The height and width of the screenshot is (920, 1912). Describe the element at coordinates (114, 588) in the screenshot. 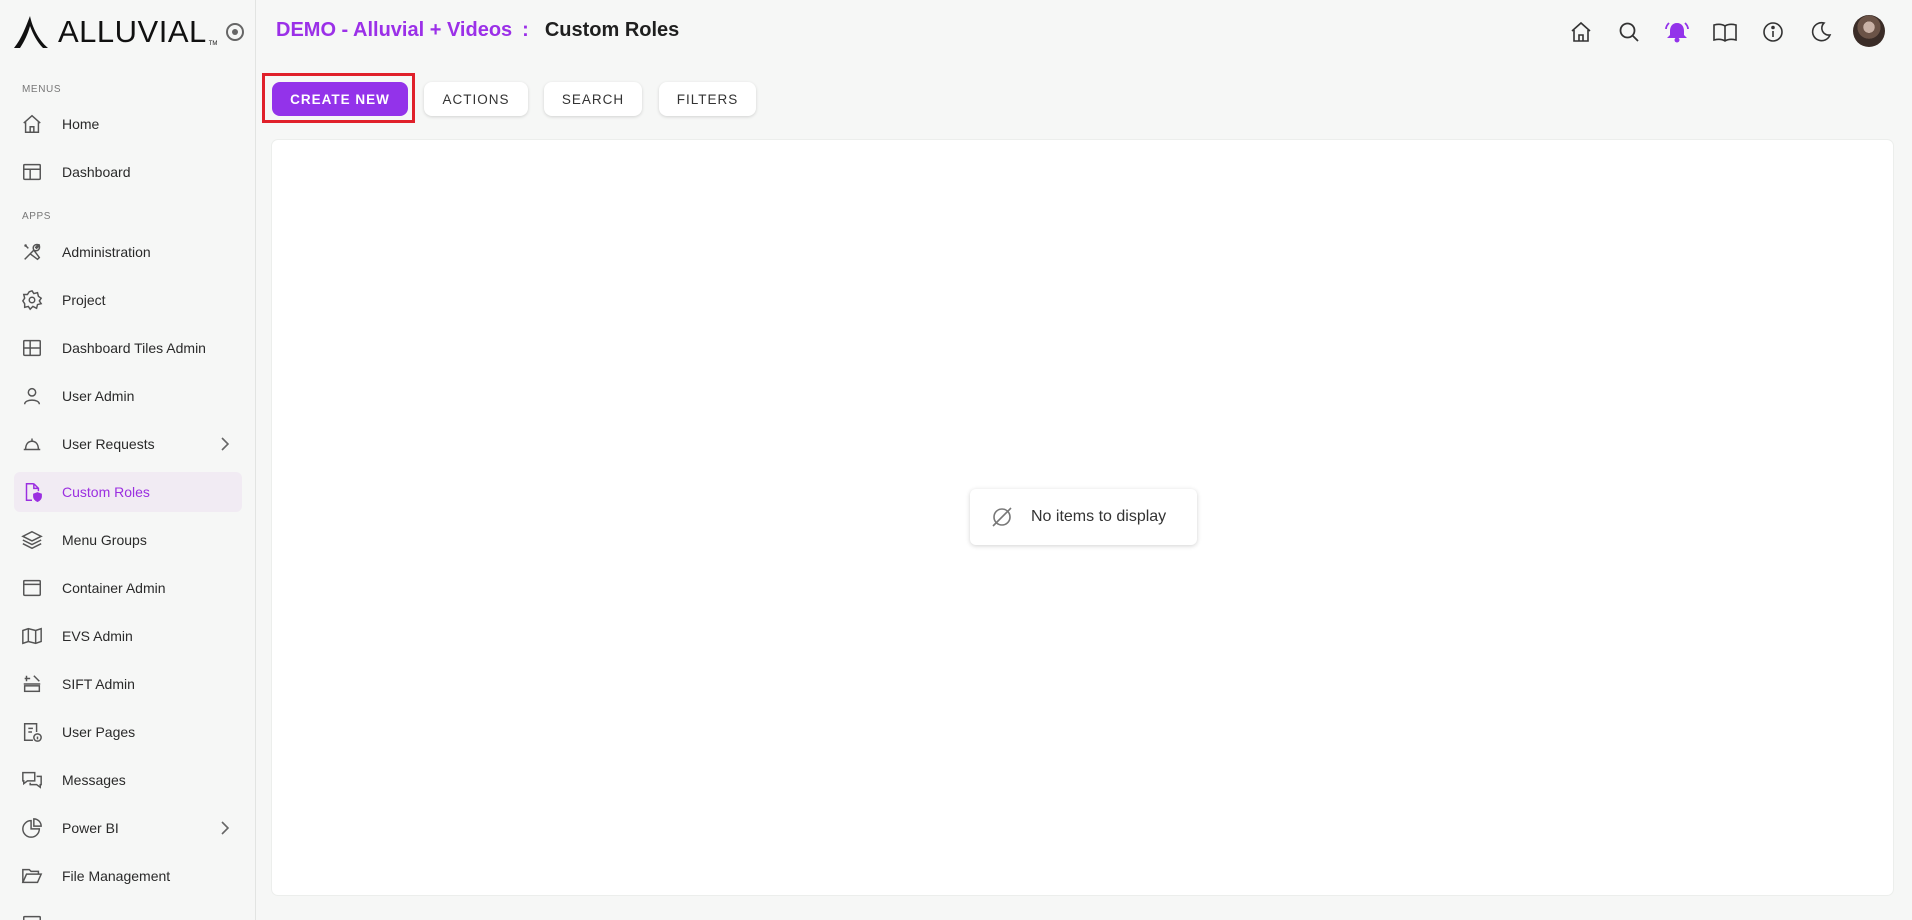

I see `sidebar-item-label: Container Admin` at that location.